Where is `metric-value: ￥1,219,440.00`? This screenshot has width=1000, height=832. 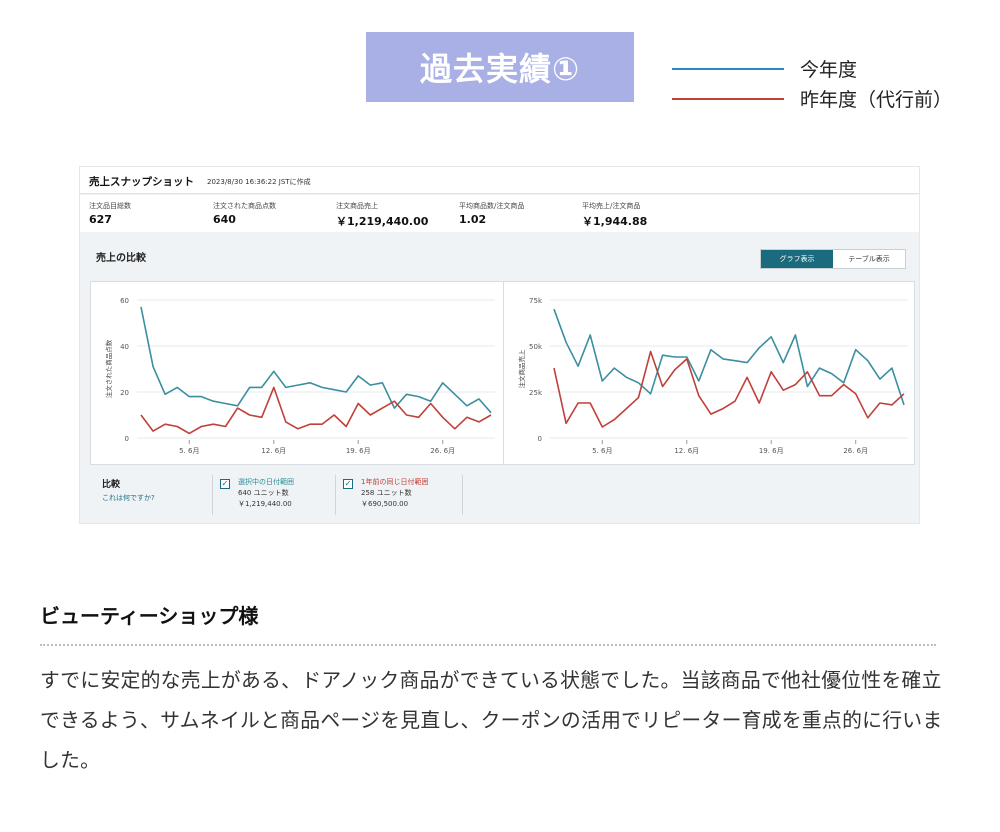 metric-value: ￥1,219,440.00 is located at coordinates (382, 221).